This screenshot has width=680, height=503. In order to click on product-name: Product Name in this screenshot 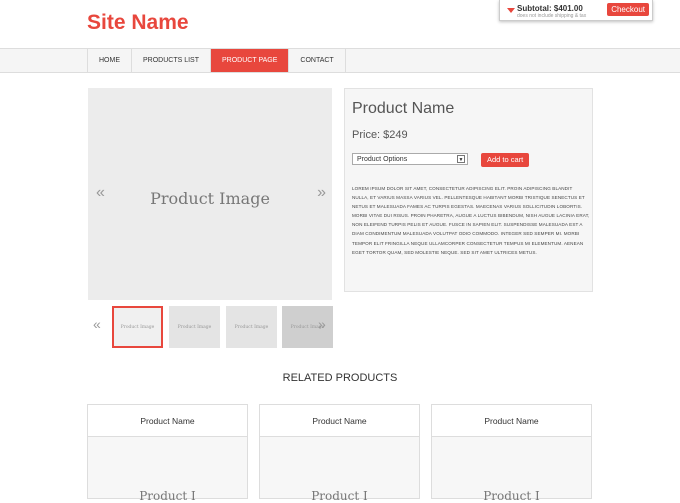, I will do `click(403, 108)`.